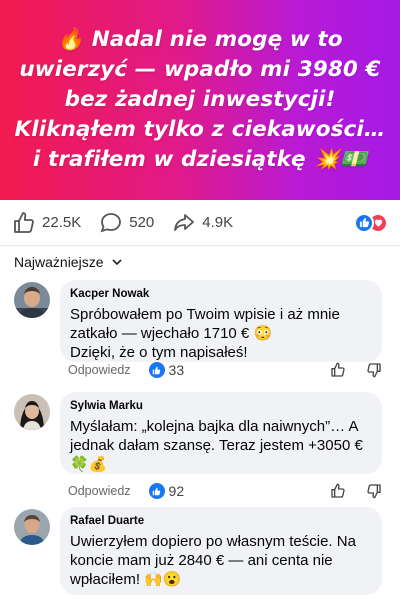 The width and height of the screenshot is (400, 600). What do you see at coordinates (117, 262) in the screenshot?
I see `chevron-down-icon` at bounding box center [117, 262].